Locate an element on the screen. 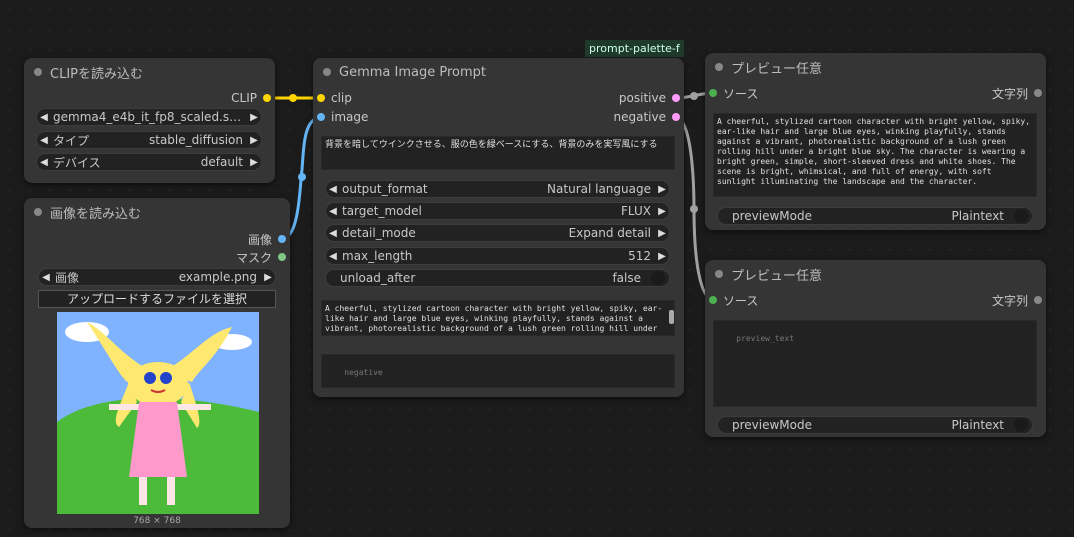 This screenshot has height=537, width=1074. negative-textarea: negative is located at coordinates (498, 371).